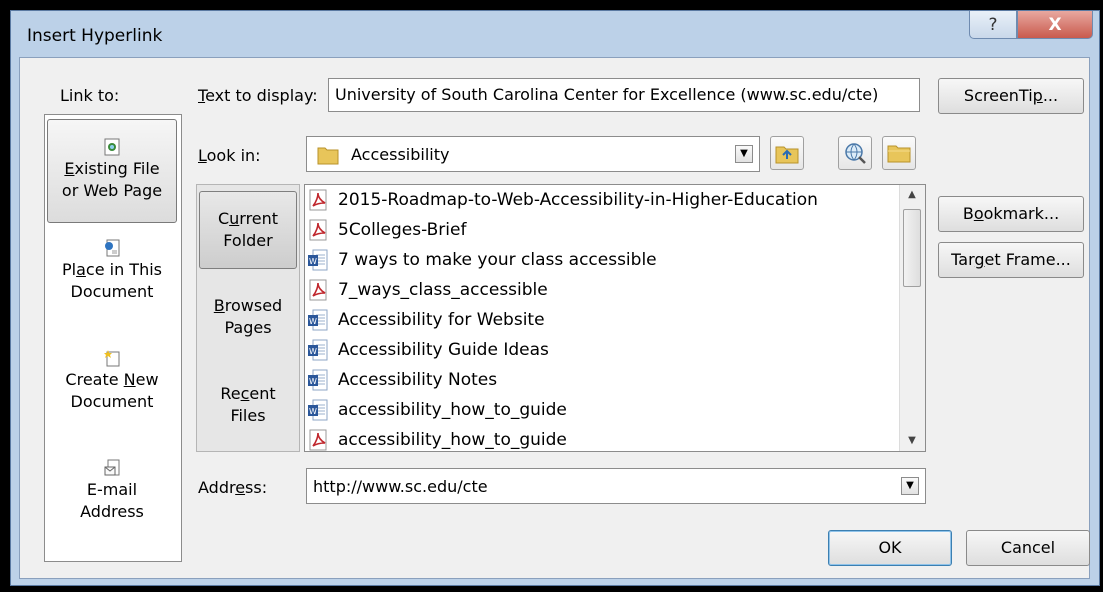 This screenshot has width=1103, height=592. What do you see at coordinates (443, 290) in the screenshot?
I see `file-name: 7_ways_class_accessible` at bounding box center [443, 290].